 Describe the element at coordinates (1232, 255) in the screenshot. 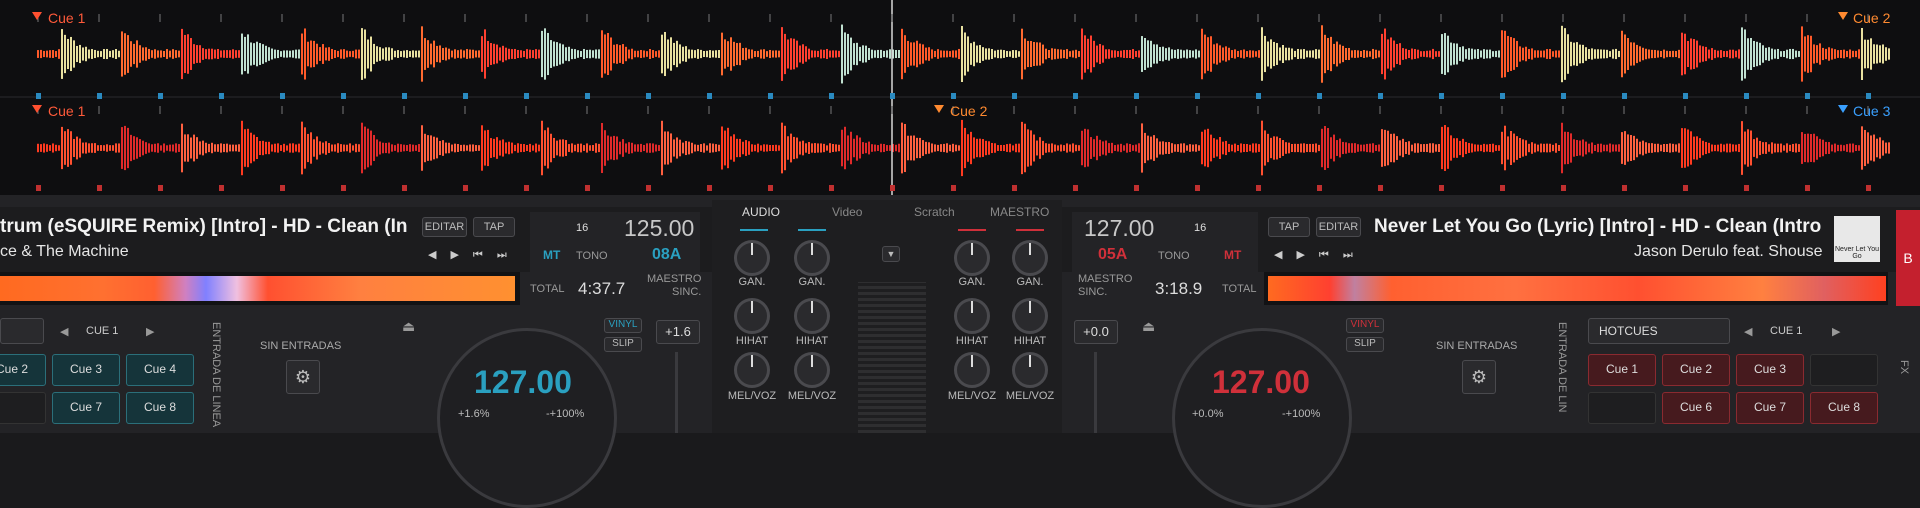

I see `right-mt: MT` at that location.